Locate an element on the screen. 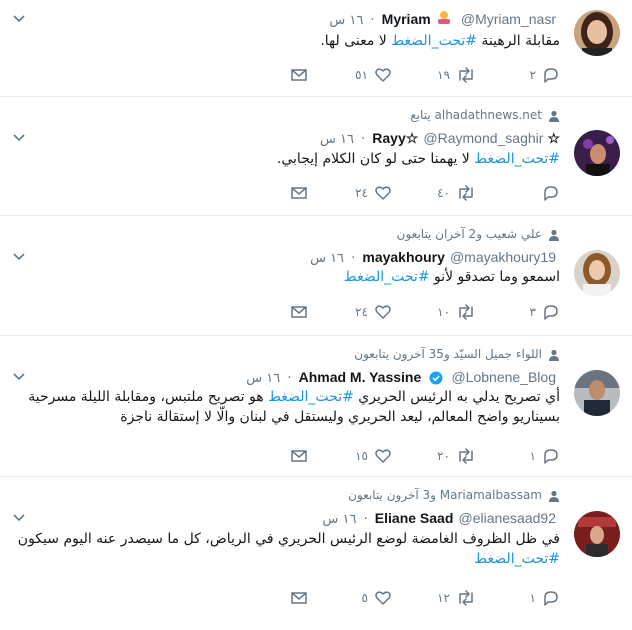 The image size is (632, 630). tweet-header: ☆Rayy☆ @Raymond_saghir · ١٦ س is located at coordinates (440, 138).